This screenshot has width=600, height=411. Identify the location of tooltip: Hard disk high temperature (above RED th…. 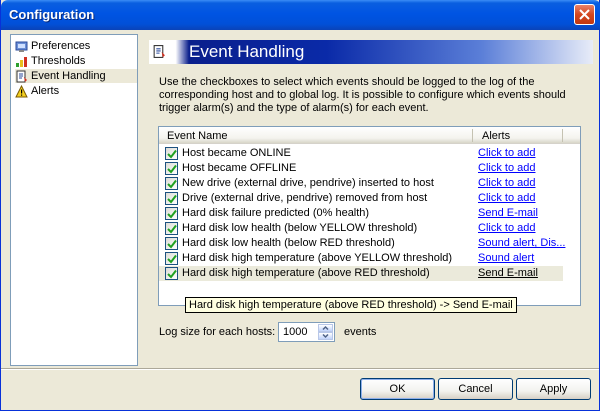
(351, 305).